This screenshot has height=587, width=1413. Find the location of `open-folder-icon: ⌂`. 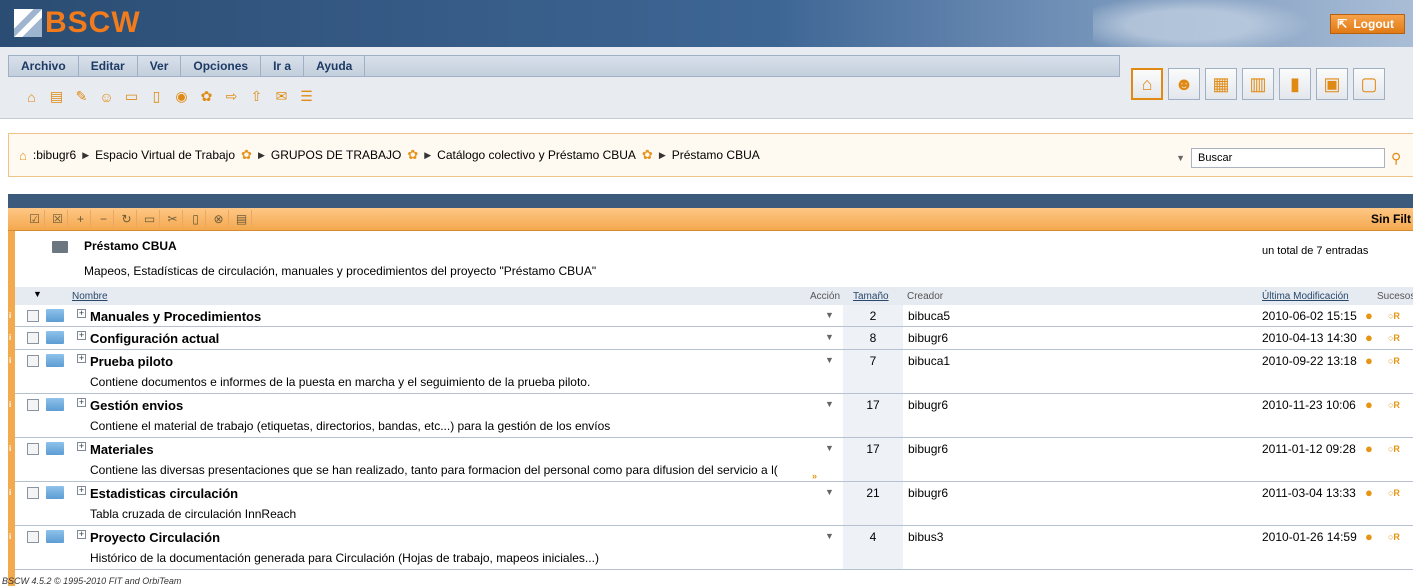

open-folder-icon: ⌂ is located at coordinates (31, 96).